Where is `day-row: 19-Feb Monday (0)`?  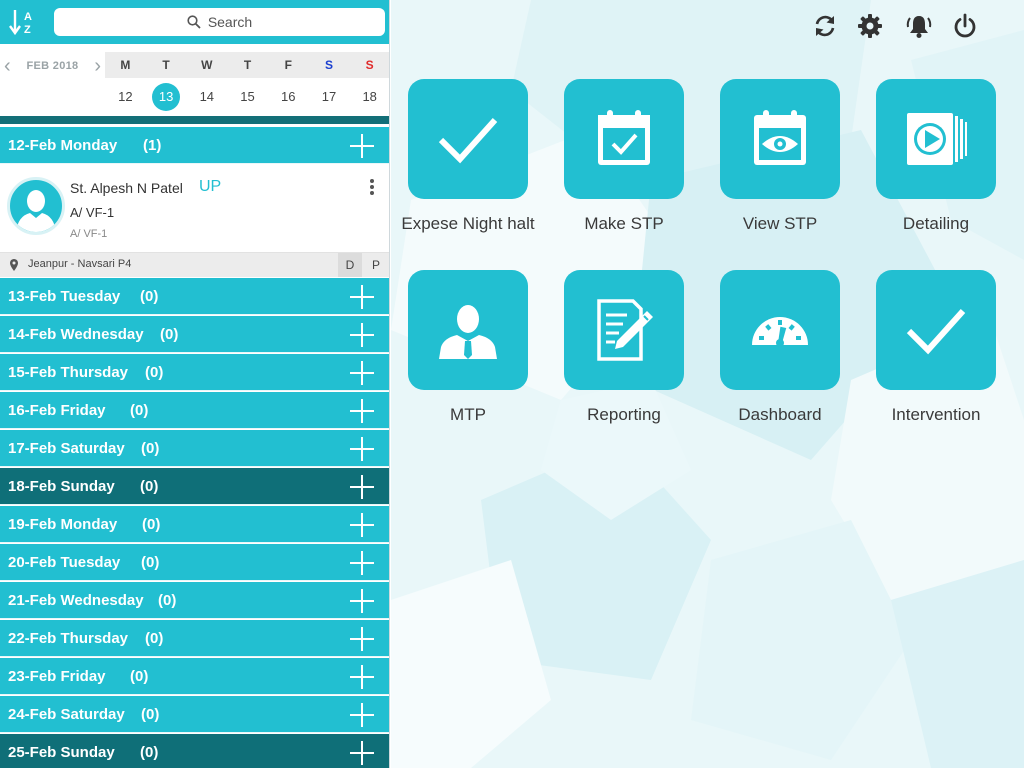
day-row: 19-Feb Monday (0) is located at coordinates (194, 524).